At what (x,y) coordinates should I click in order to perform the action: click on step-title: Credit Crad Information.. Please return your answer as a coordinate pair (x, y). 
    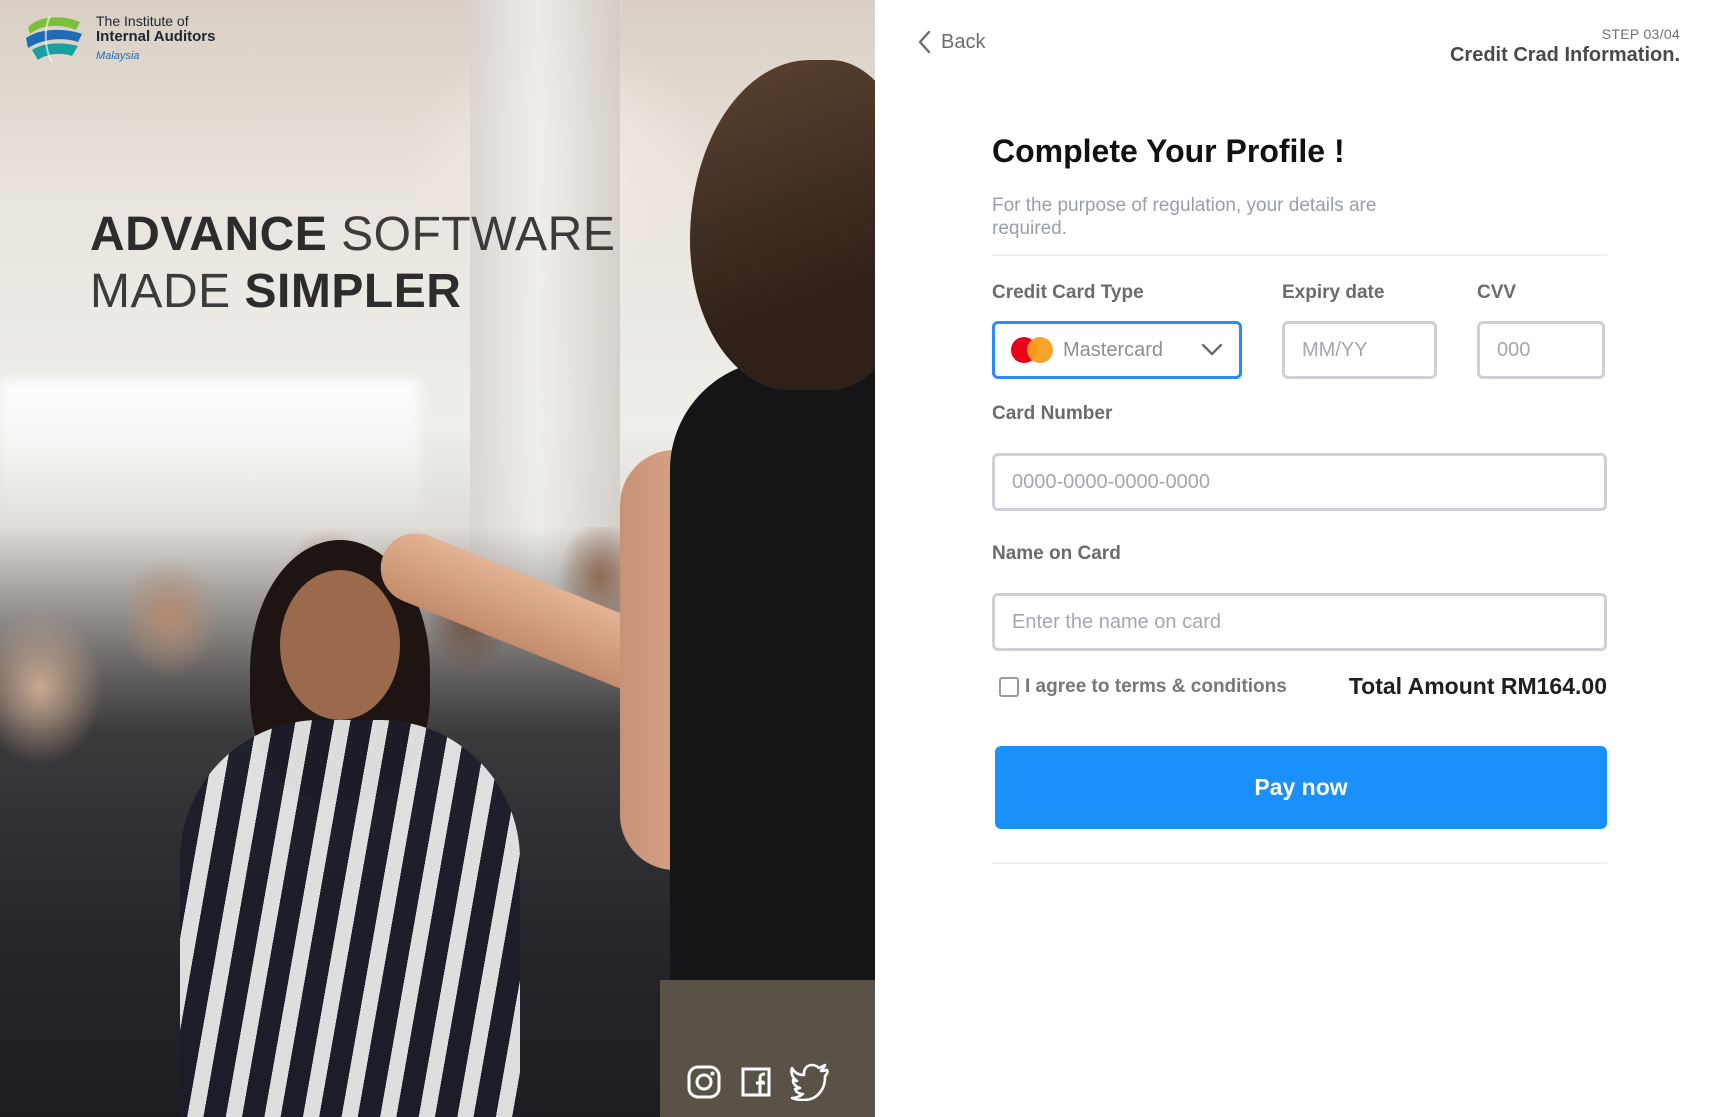
    Looking at the image, I should click on (1564, 55).